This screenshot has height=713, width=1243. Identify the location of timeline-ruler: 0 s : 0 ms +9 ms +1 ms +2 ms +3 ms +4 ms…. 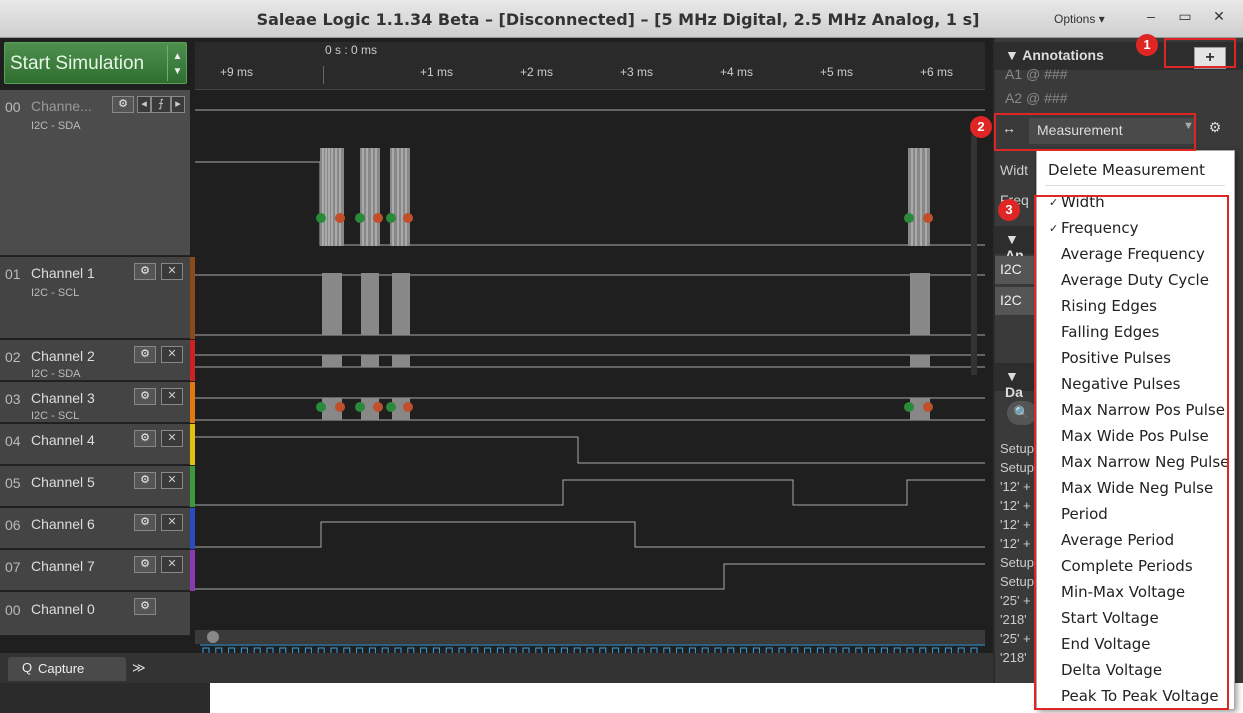
(590, 66).